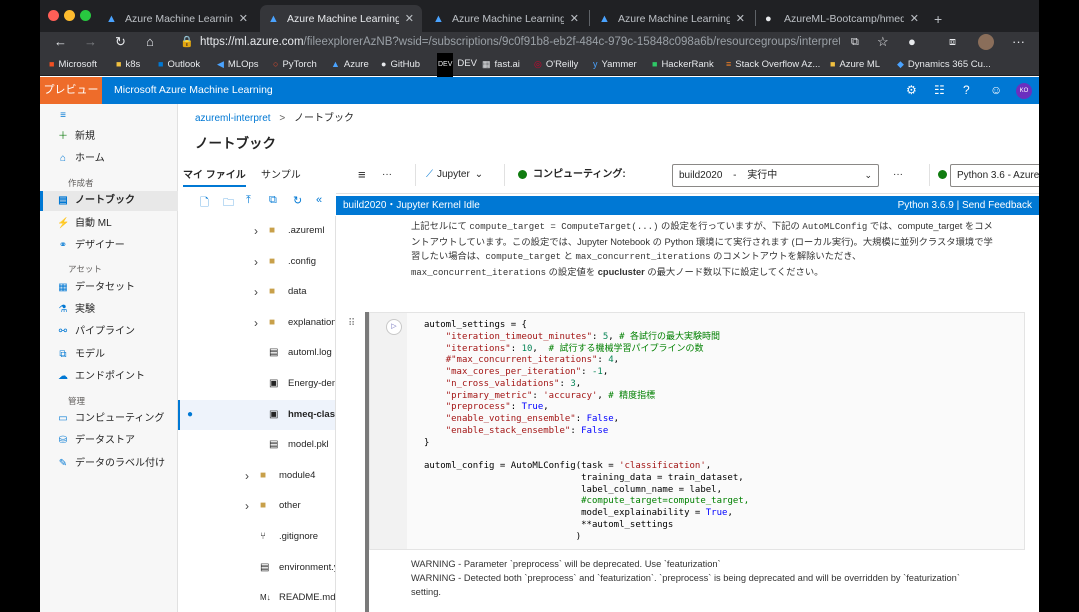 Image resolution: width=1079 pixels, height=612 pixels. Describe the element at coordinates (204, 203) in the screenshot. I see `new-file-icon: 🗋` at that location.